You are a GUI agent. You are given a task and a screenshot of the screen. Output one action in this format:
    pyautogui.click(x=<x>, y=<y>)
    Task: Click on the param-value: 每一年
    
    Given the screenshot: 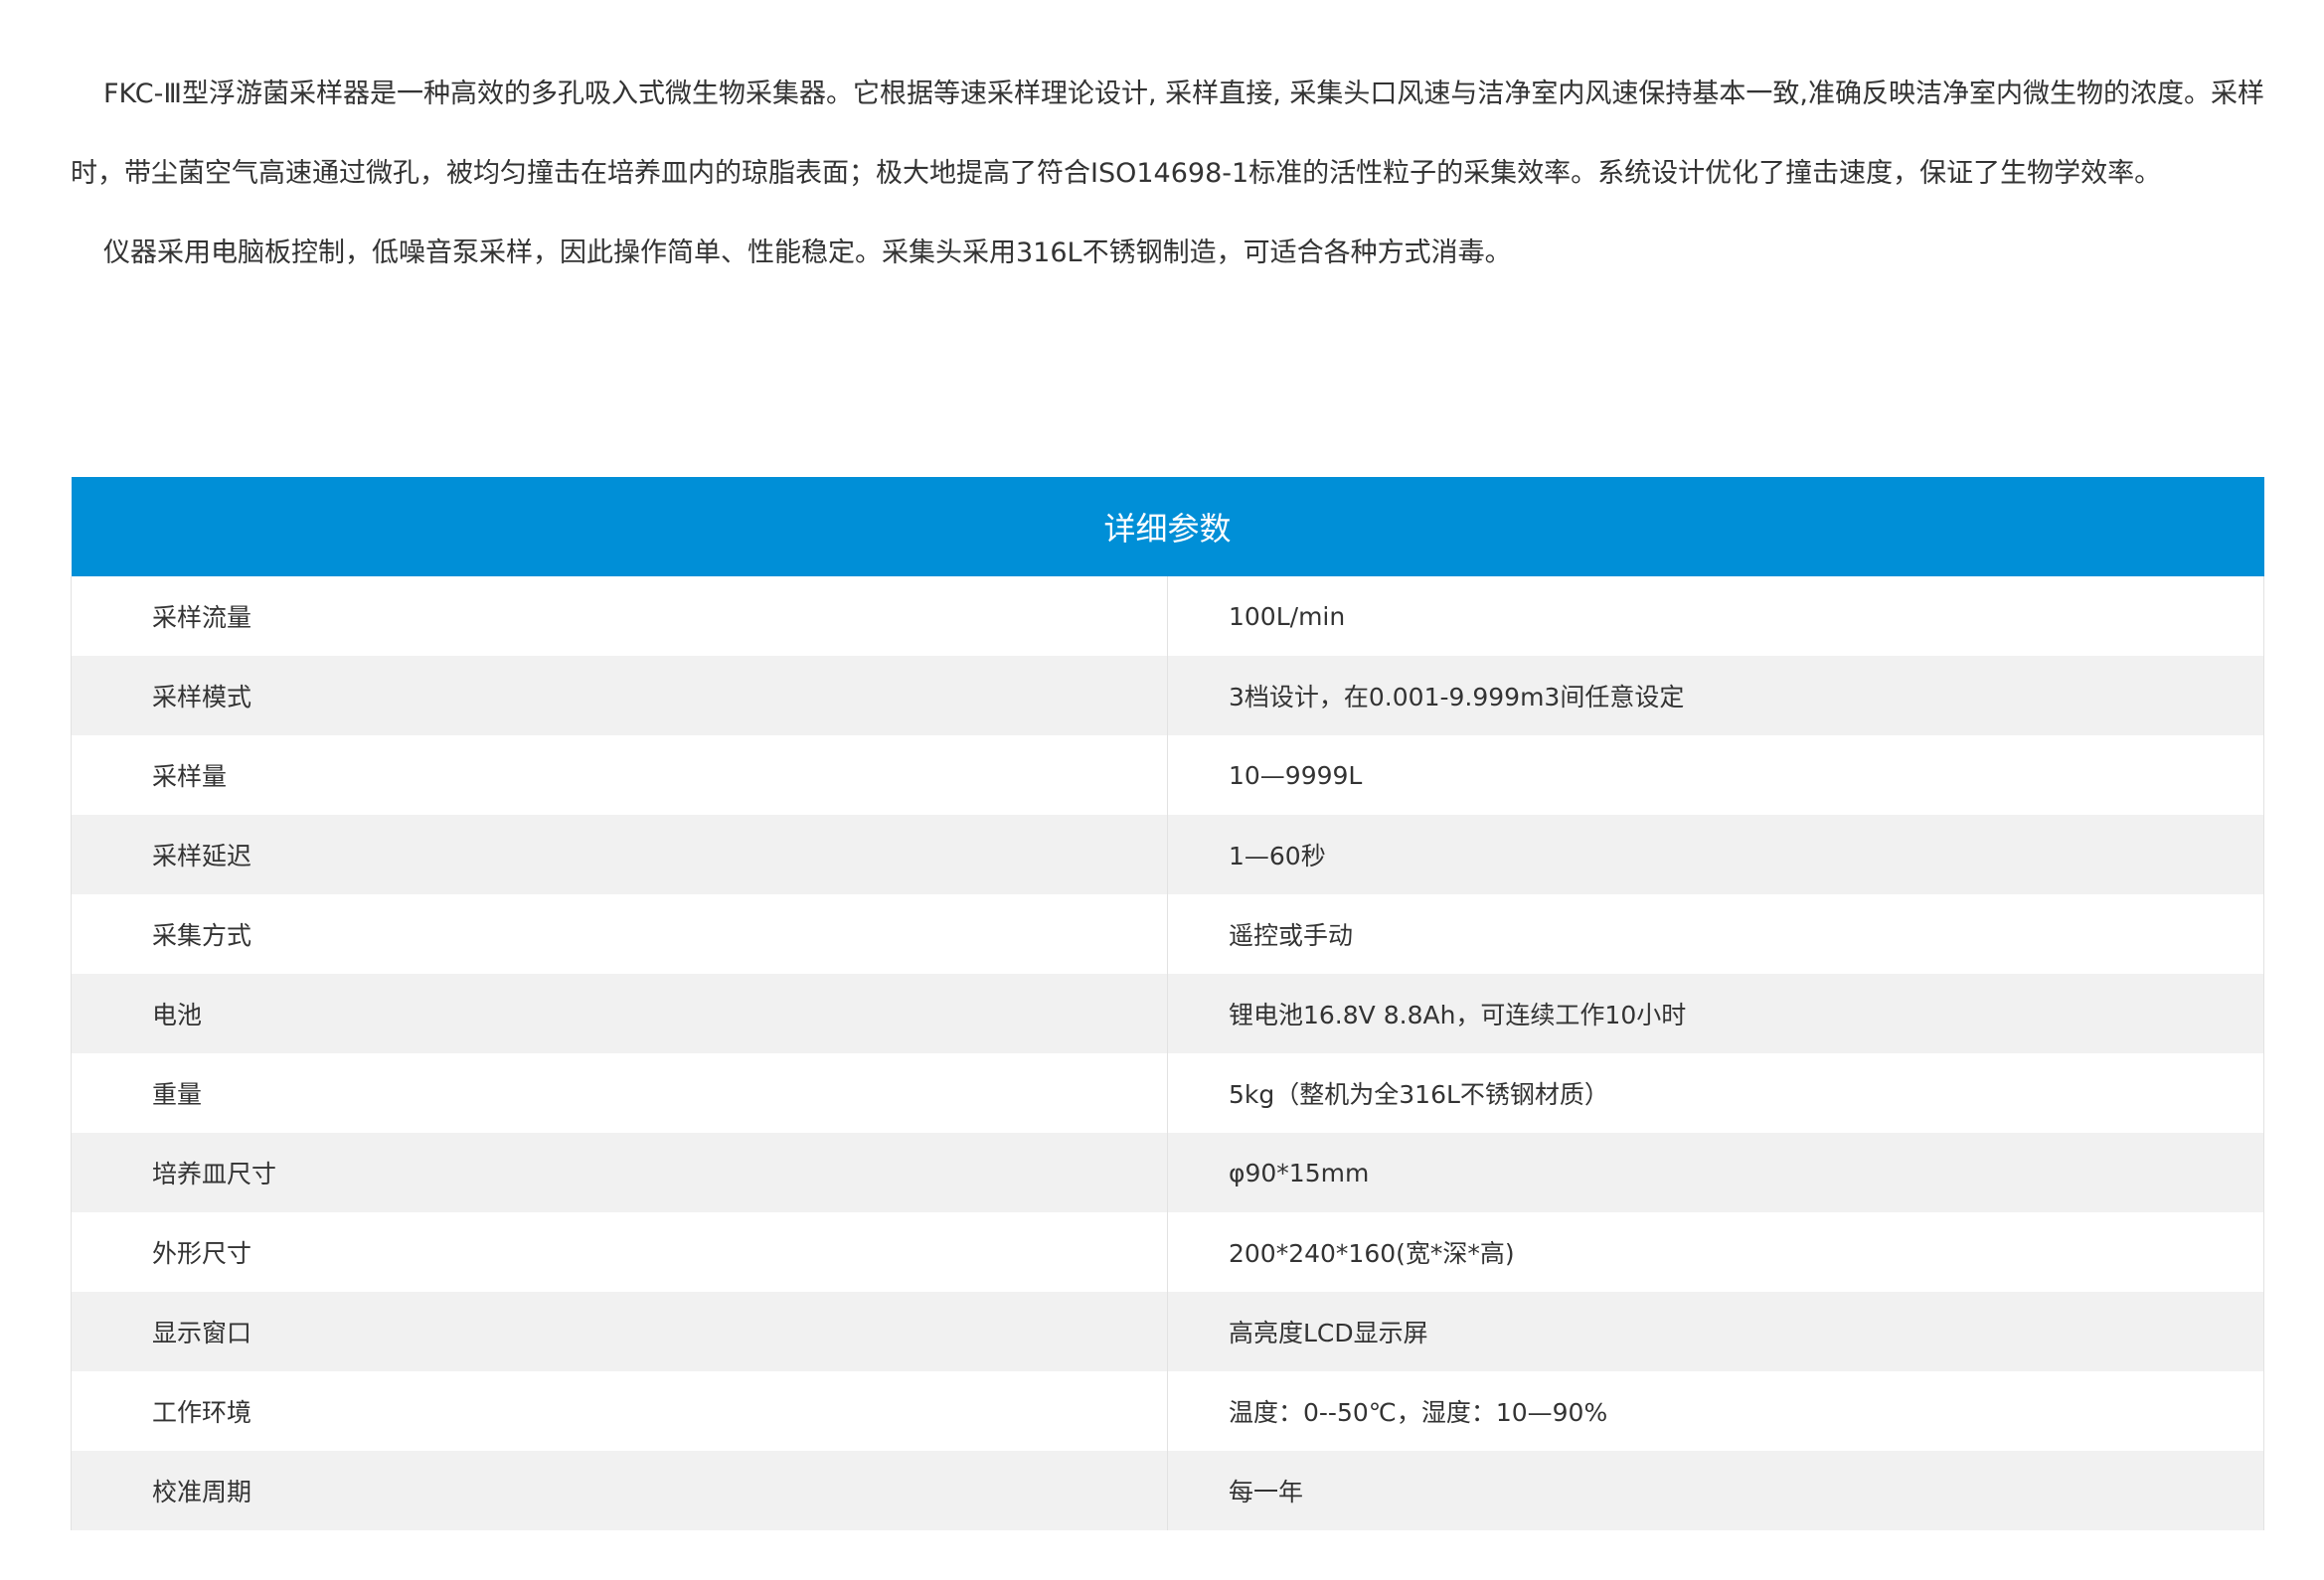 What is the action you would take?
    pyautogui.click(x=1715, y=1491)
    